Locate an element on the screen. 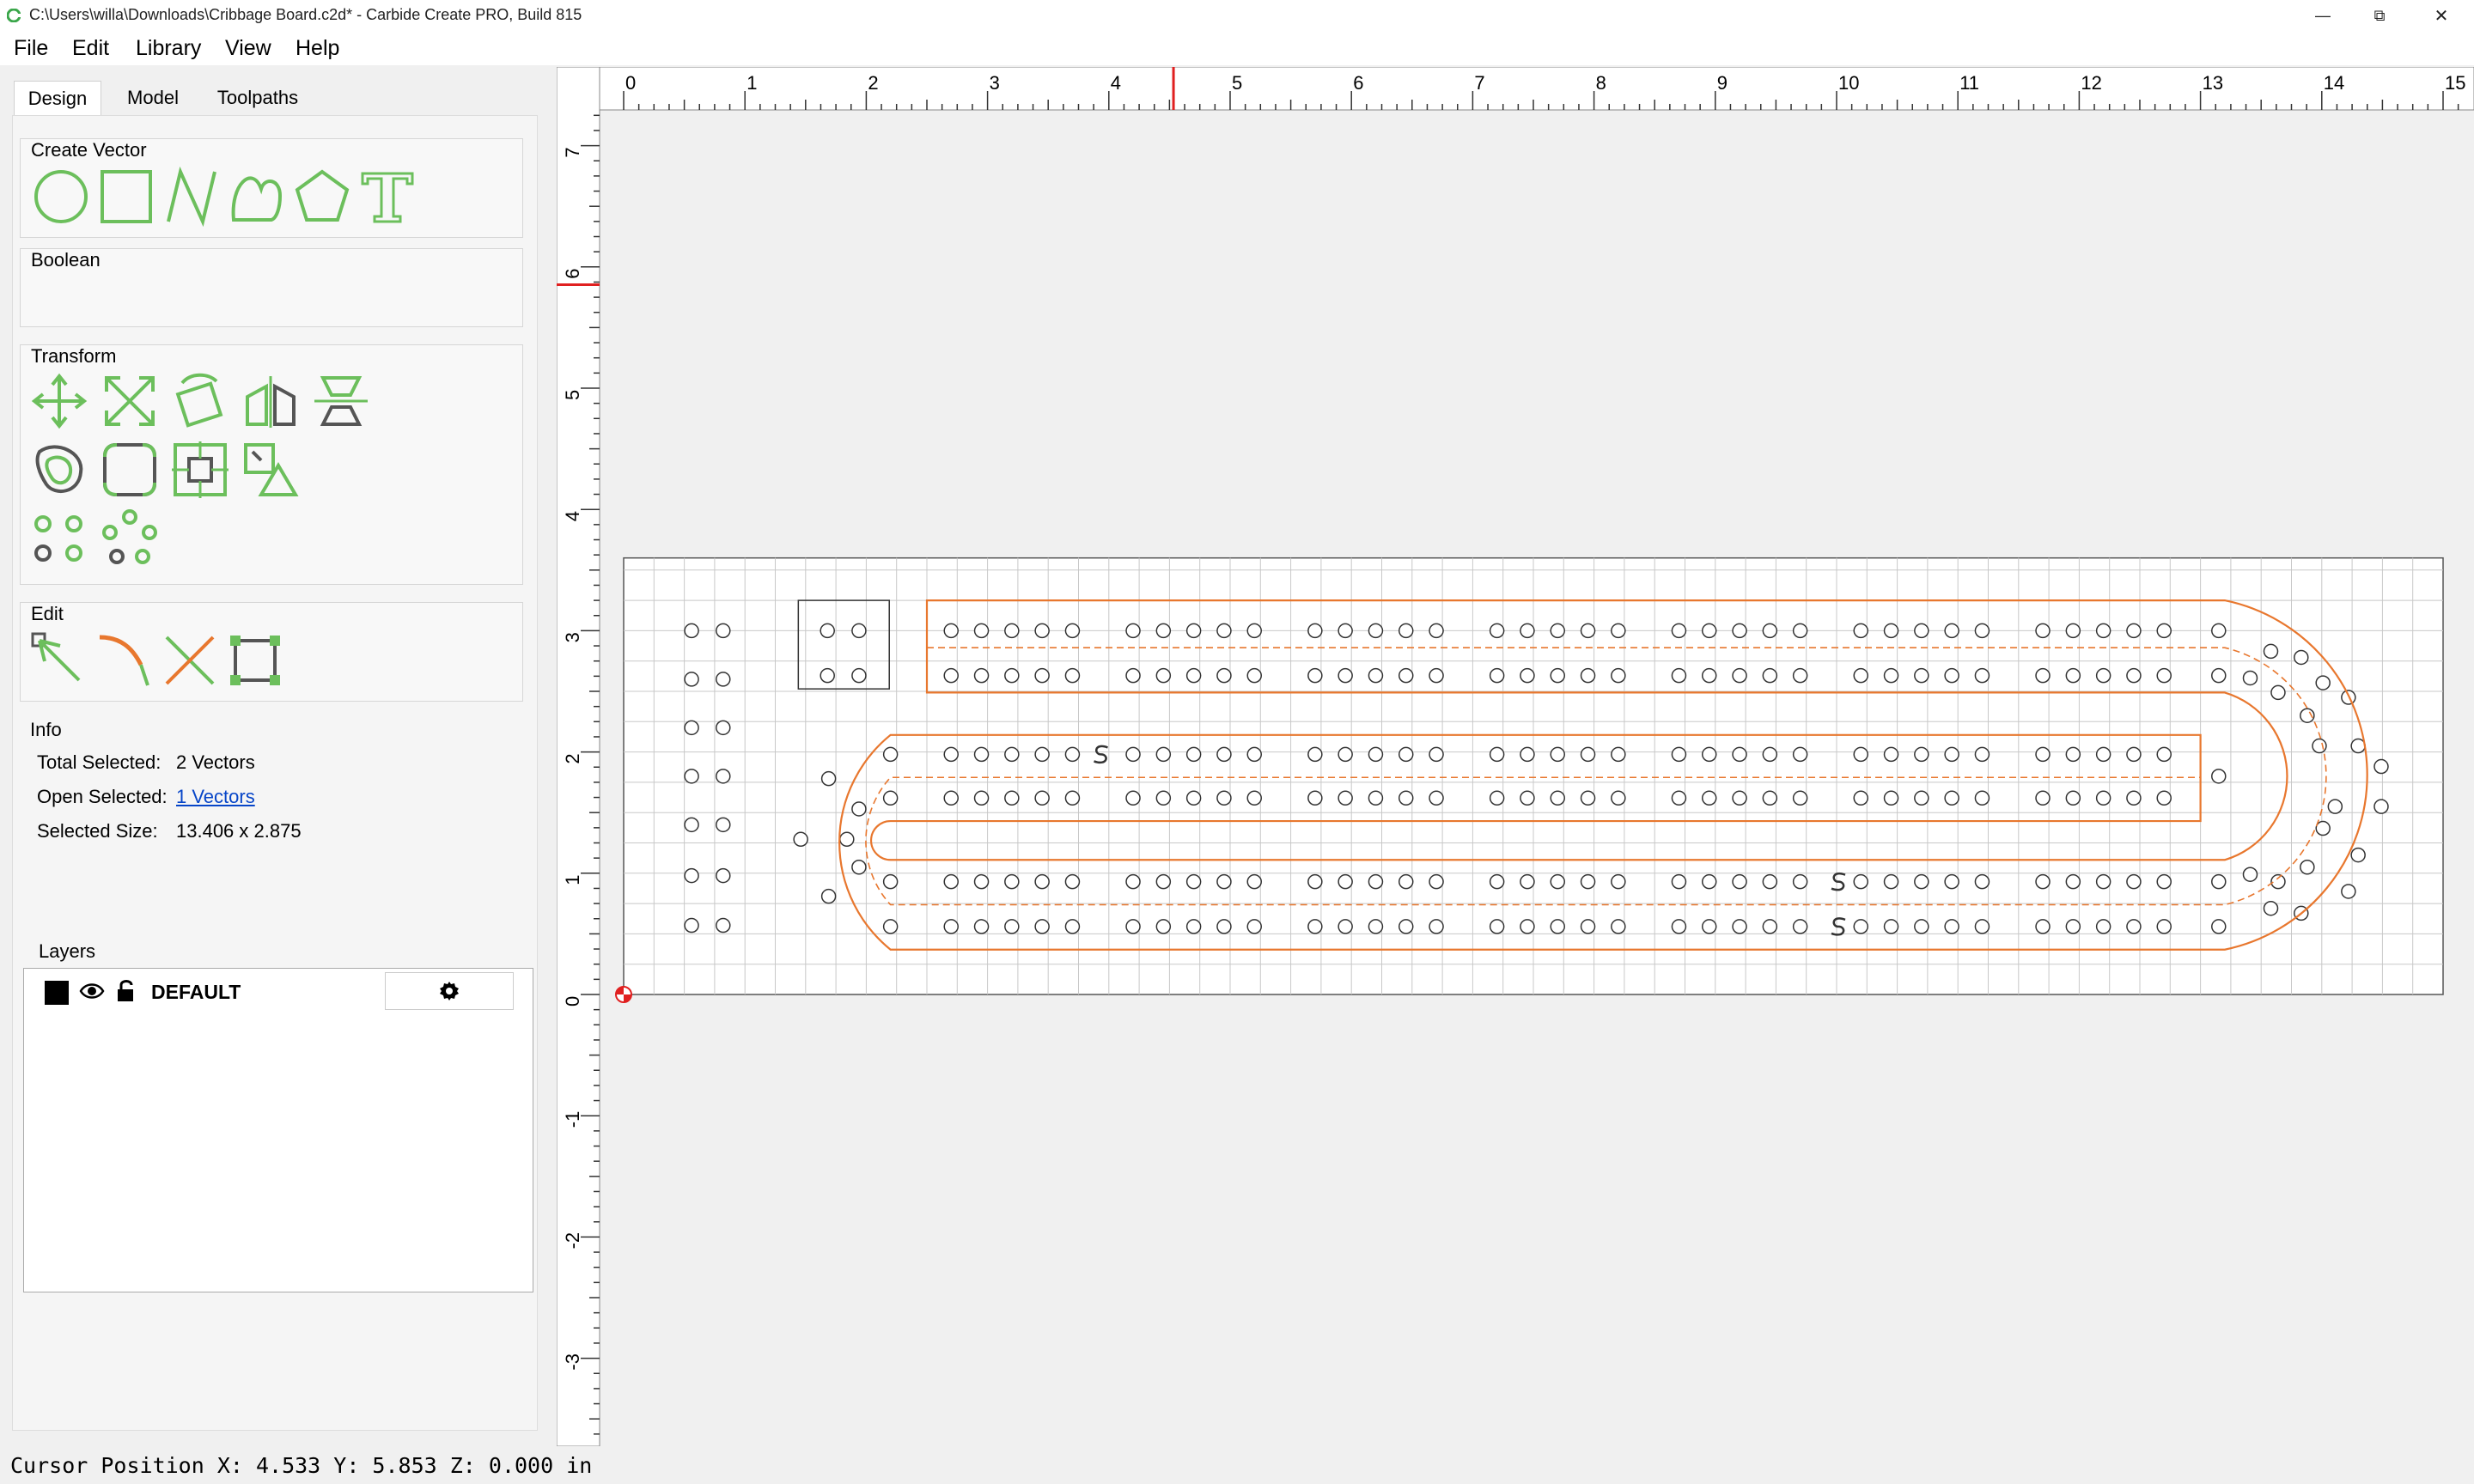 This screenshot has height=1484, width=2474. tab-toolpaths: Toolpaths is located at coordinates (257, 98).